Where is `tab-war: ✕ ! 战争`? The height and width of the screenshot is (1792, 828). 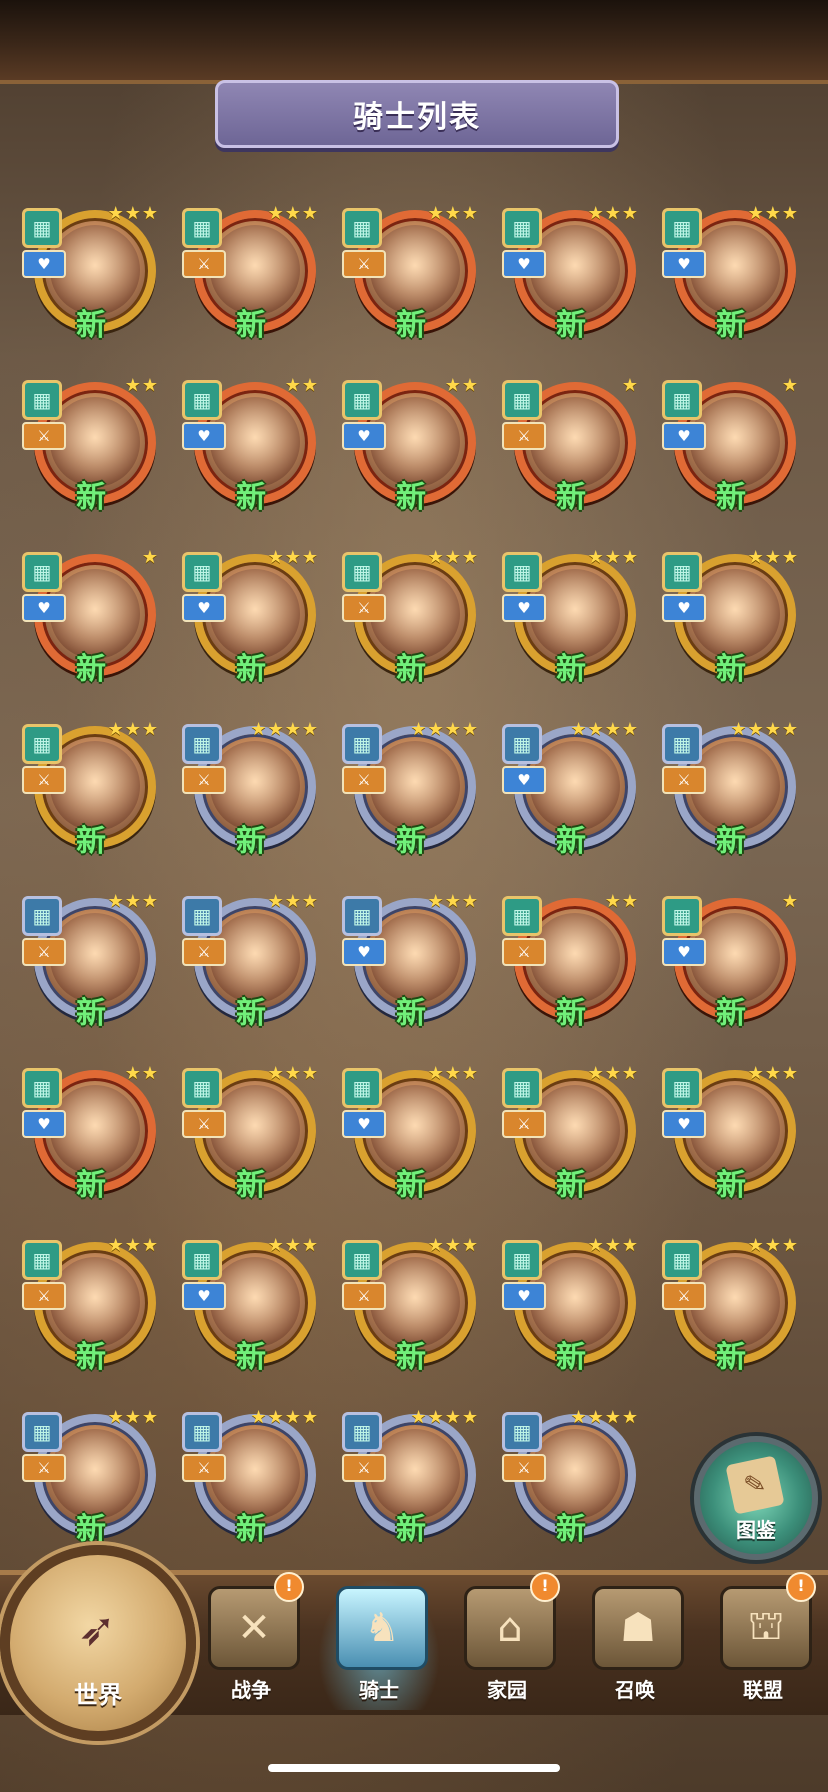
tab-war: ✕ ! 战争 is located at coordinates (251, 1641).